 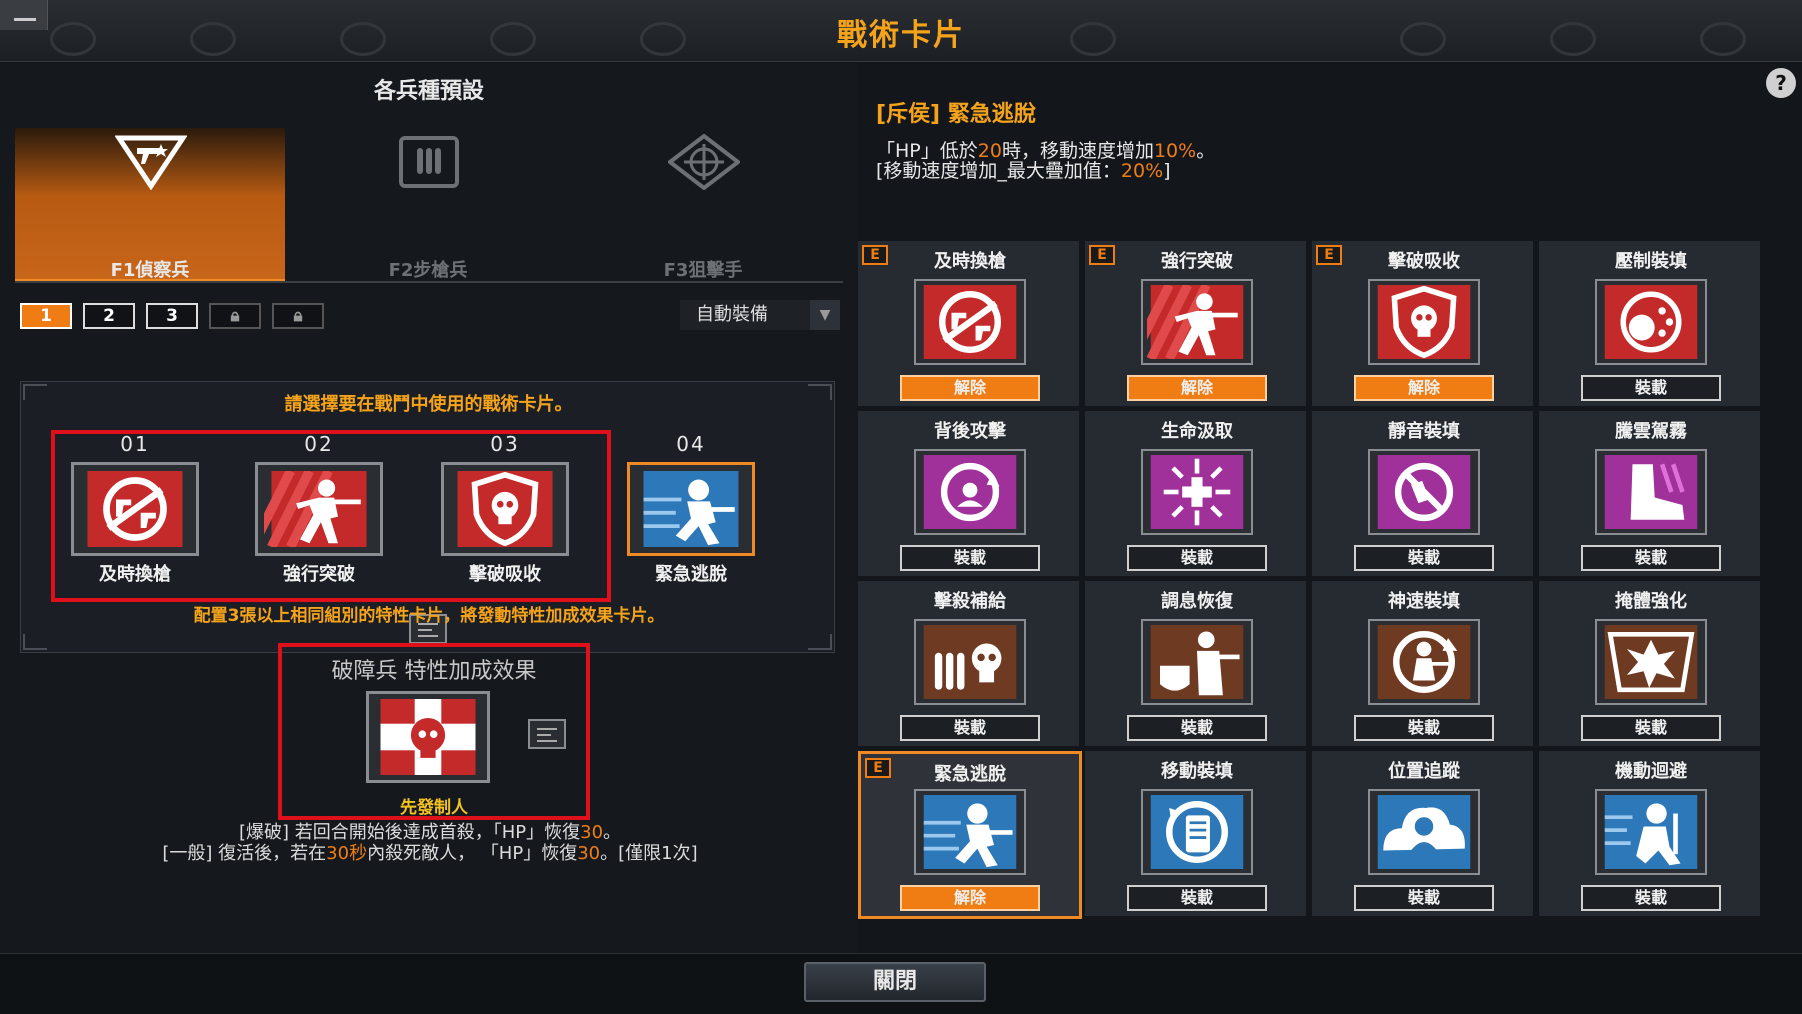 I want to click on card-cell: 靜音裝填 裝載, so click(x=1424, y=495).